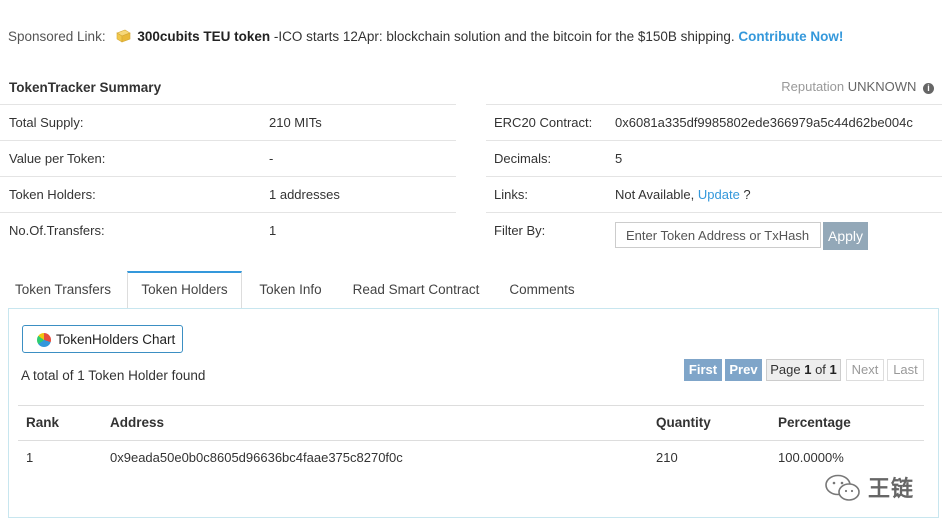  Describe the element at coordinates (790, 36) in the screenshot. I see `contribute-link: Contribute Now!` at that location.